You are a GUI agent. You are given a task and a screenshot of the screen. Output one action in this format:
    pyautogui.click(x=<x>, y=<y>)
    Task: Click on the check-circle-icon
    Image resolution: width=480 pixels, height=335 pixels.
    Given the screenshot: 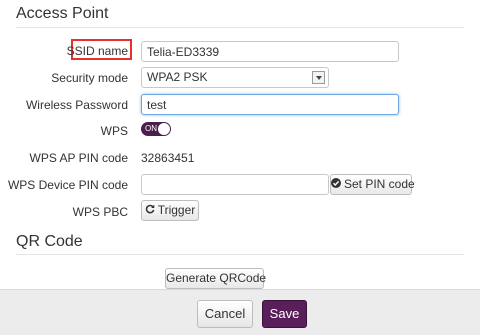 What is the action you would take?
    pyautogui.click(x=336, y=184)
    